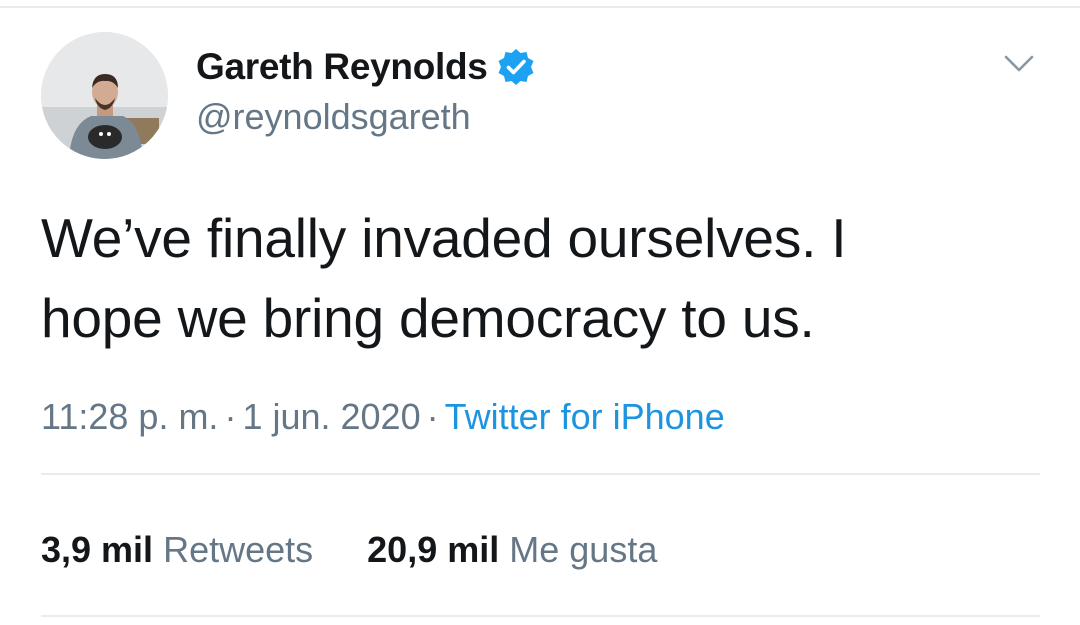 This screenshot has height=625, width=1080. I want to click on avatar, so click(104, 95).